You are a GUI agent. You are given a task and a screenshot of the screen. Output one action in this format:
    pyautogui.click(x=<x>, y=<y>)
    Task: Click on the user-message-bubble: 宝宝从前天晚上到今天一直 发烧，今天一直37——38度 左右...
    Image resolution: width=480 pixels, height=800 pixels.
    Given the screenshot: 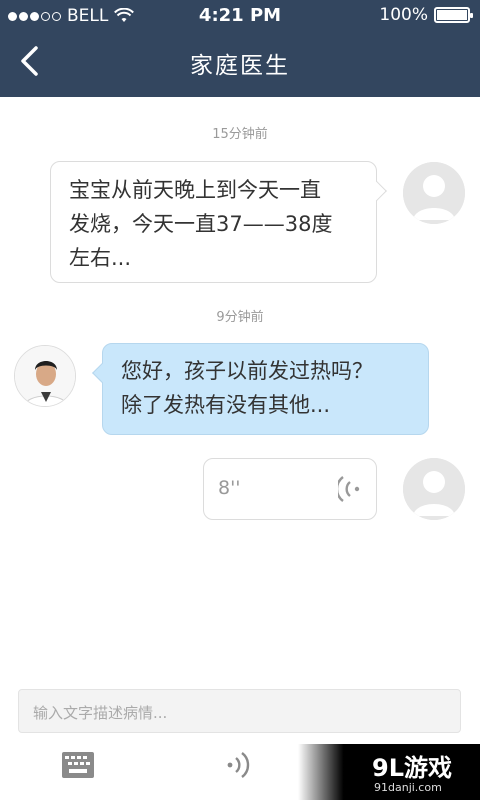 What is the action you would take?
    pyautogui.click(x=218, y=222)
    